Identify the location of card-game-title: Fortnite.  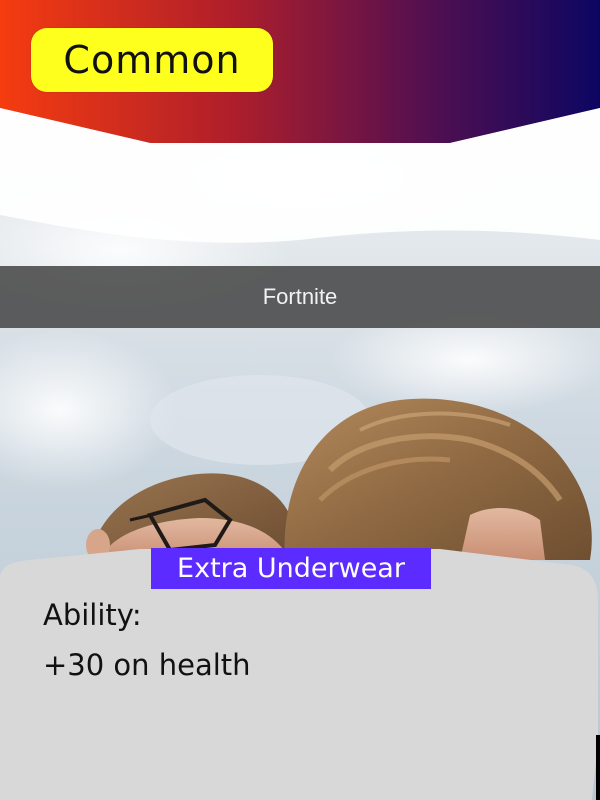
(300, 297).